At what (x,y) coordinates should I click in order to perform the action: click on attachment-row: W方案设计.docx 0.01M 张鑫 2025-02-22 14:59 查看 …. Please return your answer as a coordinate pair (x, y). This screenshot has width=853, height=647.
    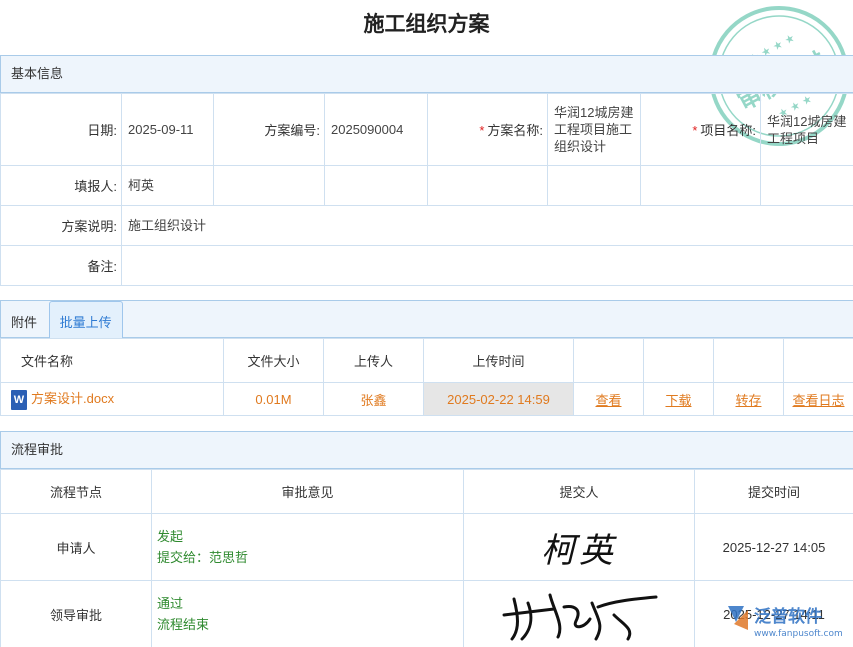
    Looking at the image, I should click on (427, 399).